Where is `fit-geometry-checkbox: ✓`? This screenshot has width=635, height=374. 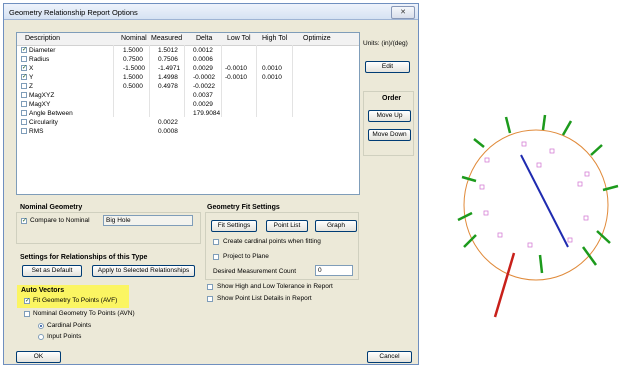
fit-geometry-checkbox: ✓ is located at coordinates (27, 301).